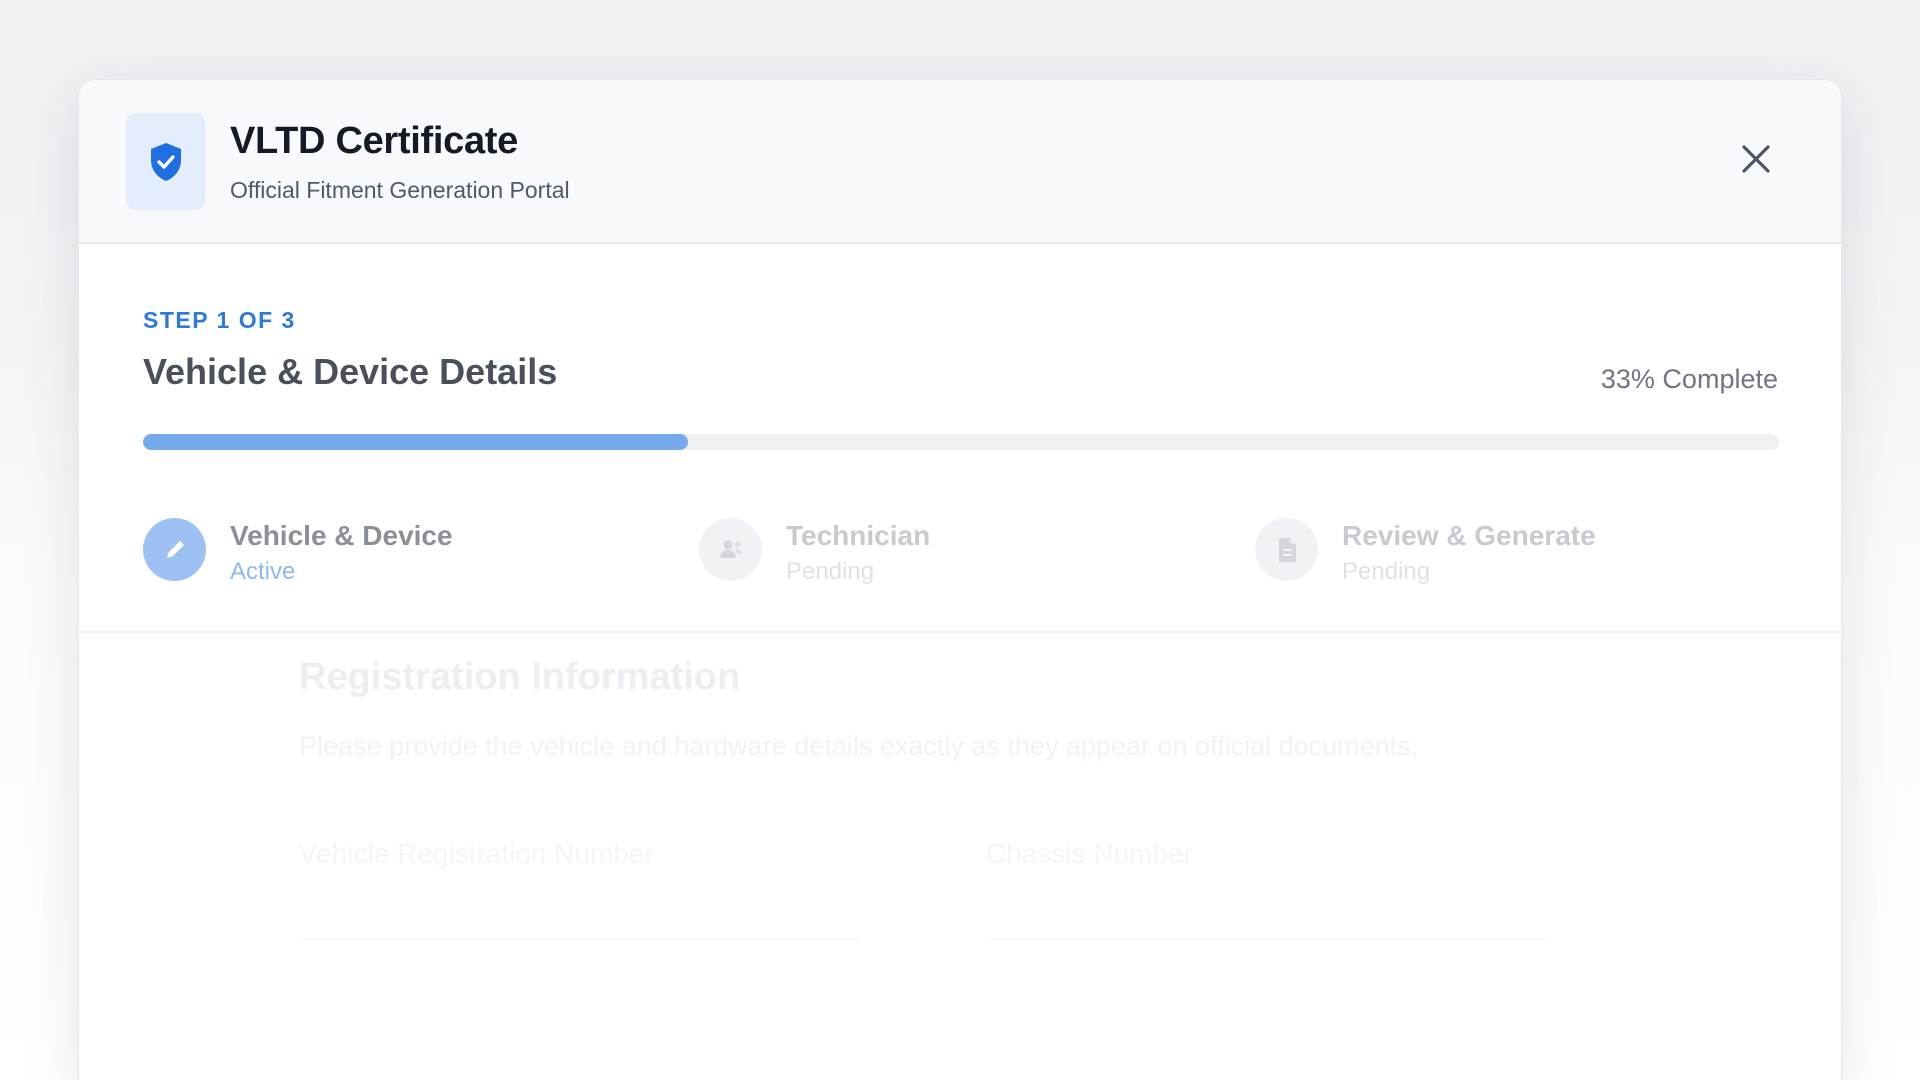 The width and height of the screenshot is (1920, 1080). Describe the element at coordinates (969, 549) in the screenshot. I see `step-technician: Technician Pending` at that location.